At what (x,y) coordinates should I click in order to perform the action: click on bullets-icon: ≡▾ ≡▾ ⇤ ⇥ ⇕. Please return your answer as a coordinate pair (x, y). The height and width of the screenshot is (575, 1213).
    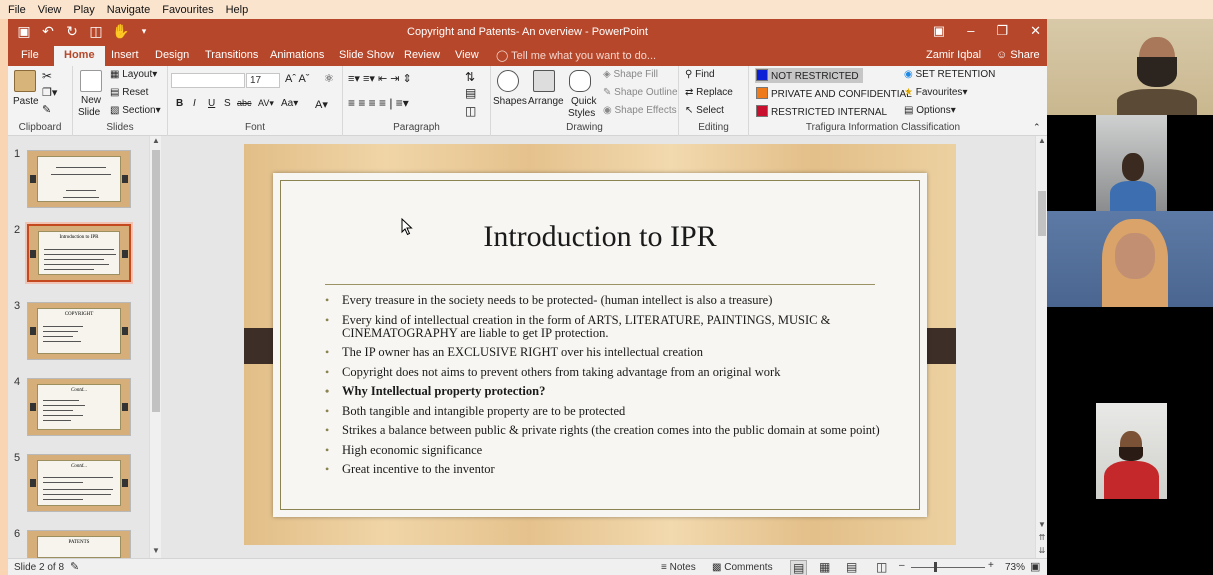
    Looking at the image, I should click on (380, 78).